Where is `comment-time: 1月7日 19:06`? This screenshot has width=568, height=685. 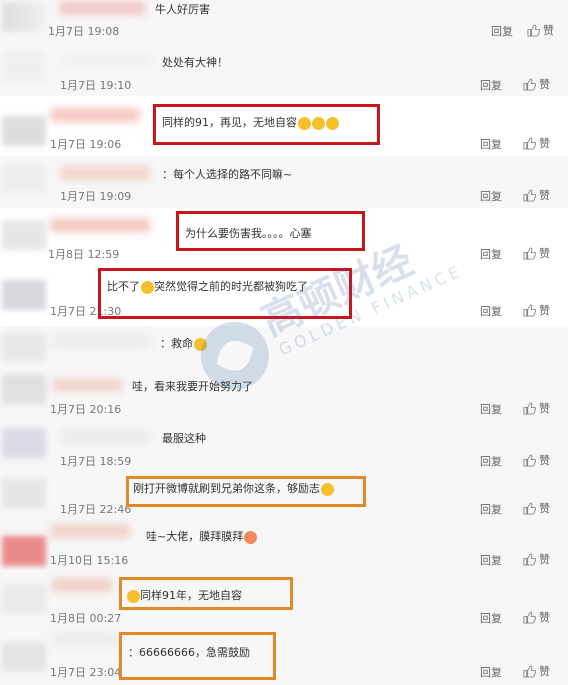
comment-time: 1月7日 19:06 is located at coordinates (86, 144).